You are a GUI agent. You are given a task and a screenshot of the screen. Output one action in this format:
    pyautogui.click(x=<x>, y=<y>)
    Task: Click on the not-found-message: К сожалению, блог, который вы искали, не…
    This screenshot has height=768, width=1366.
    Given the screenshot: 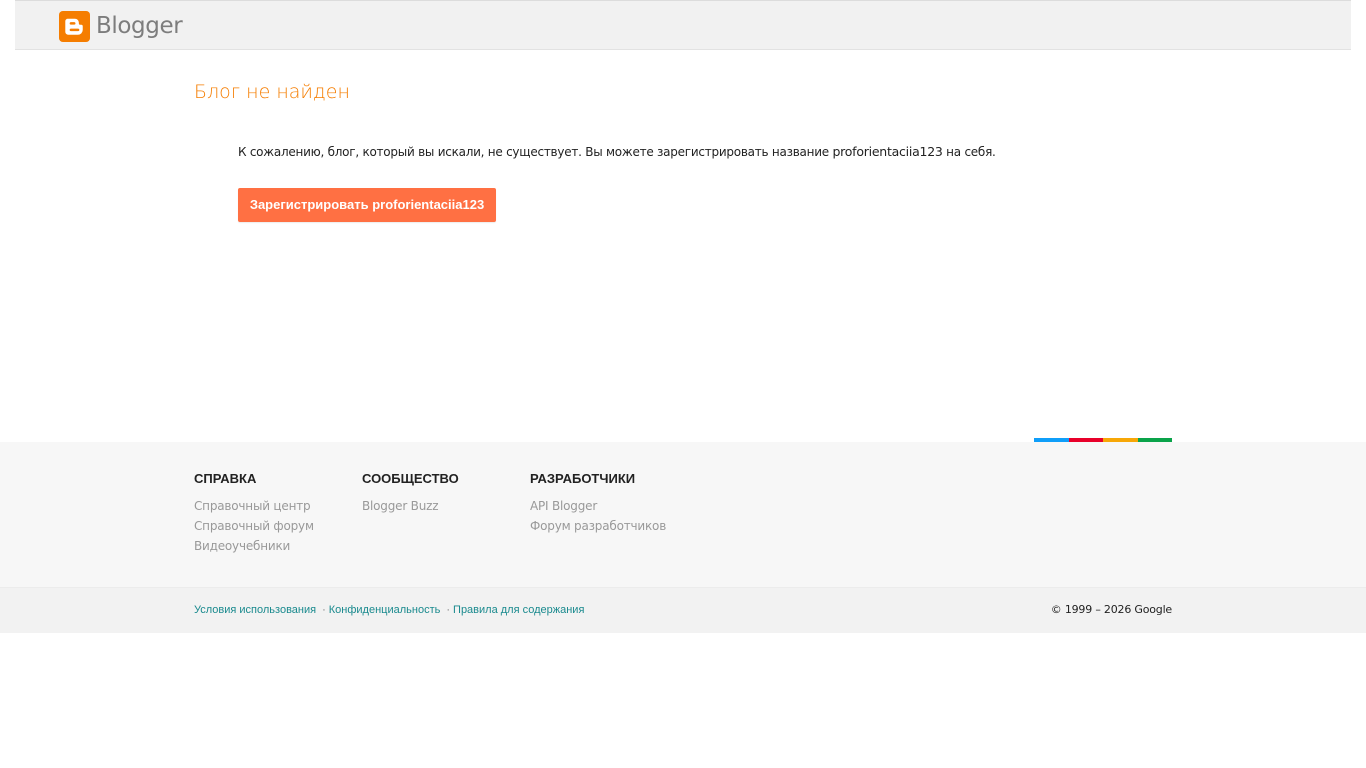 What is the action you would take?
    pyautogui.click(x=617, y=152)
    